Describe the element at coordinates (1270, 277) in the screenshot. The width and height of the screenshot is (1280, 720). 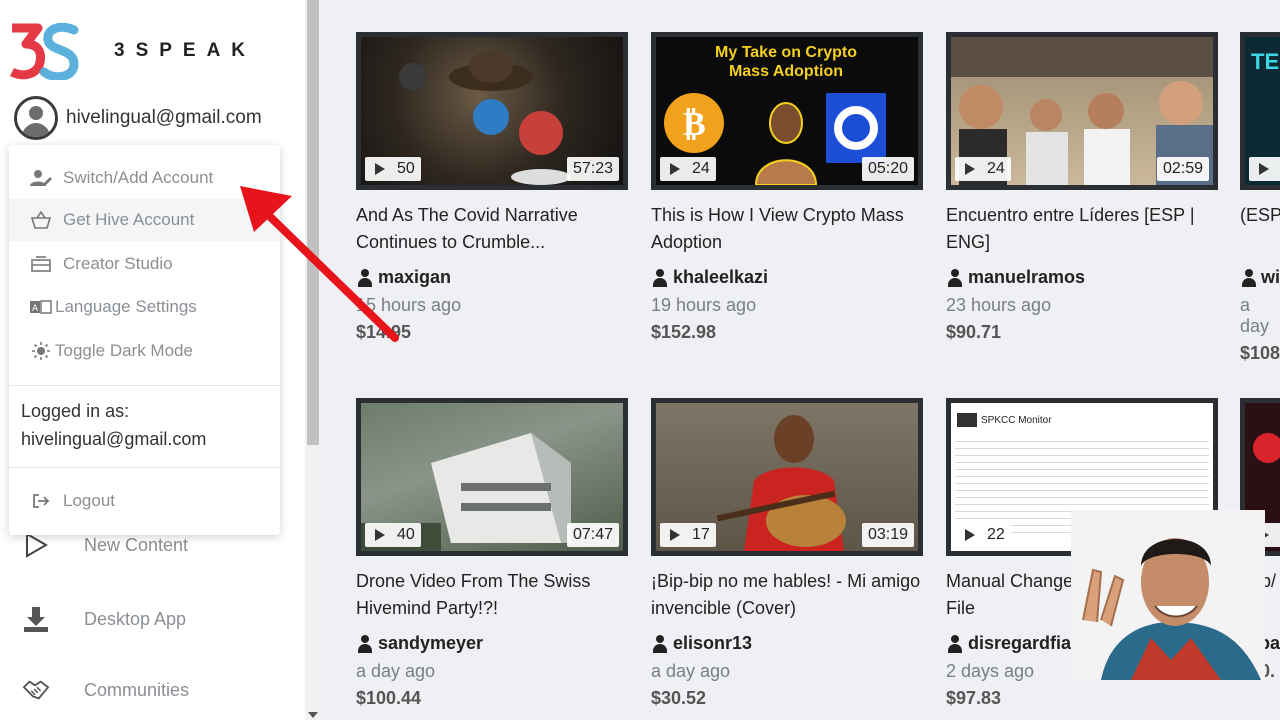
I see `author-name: wi` at that location.